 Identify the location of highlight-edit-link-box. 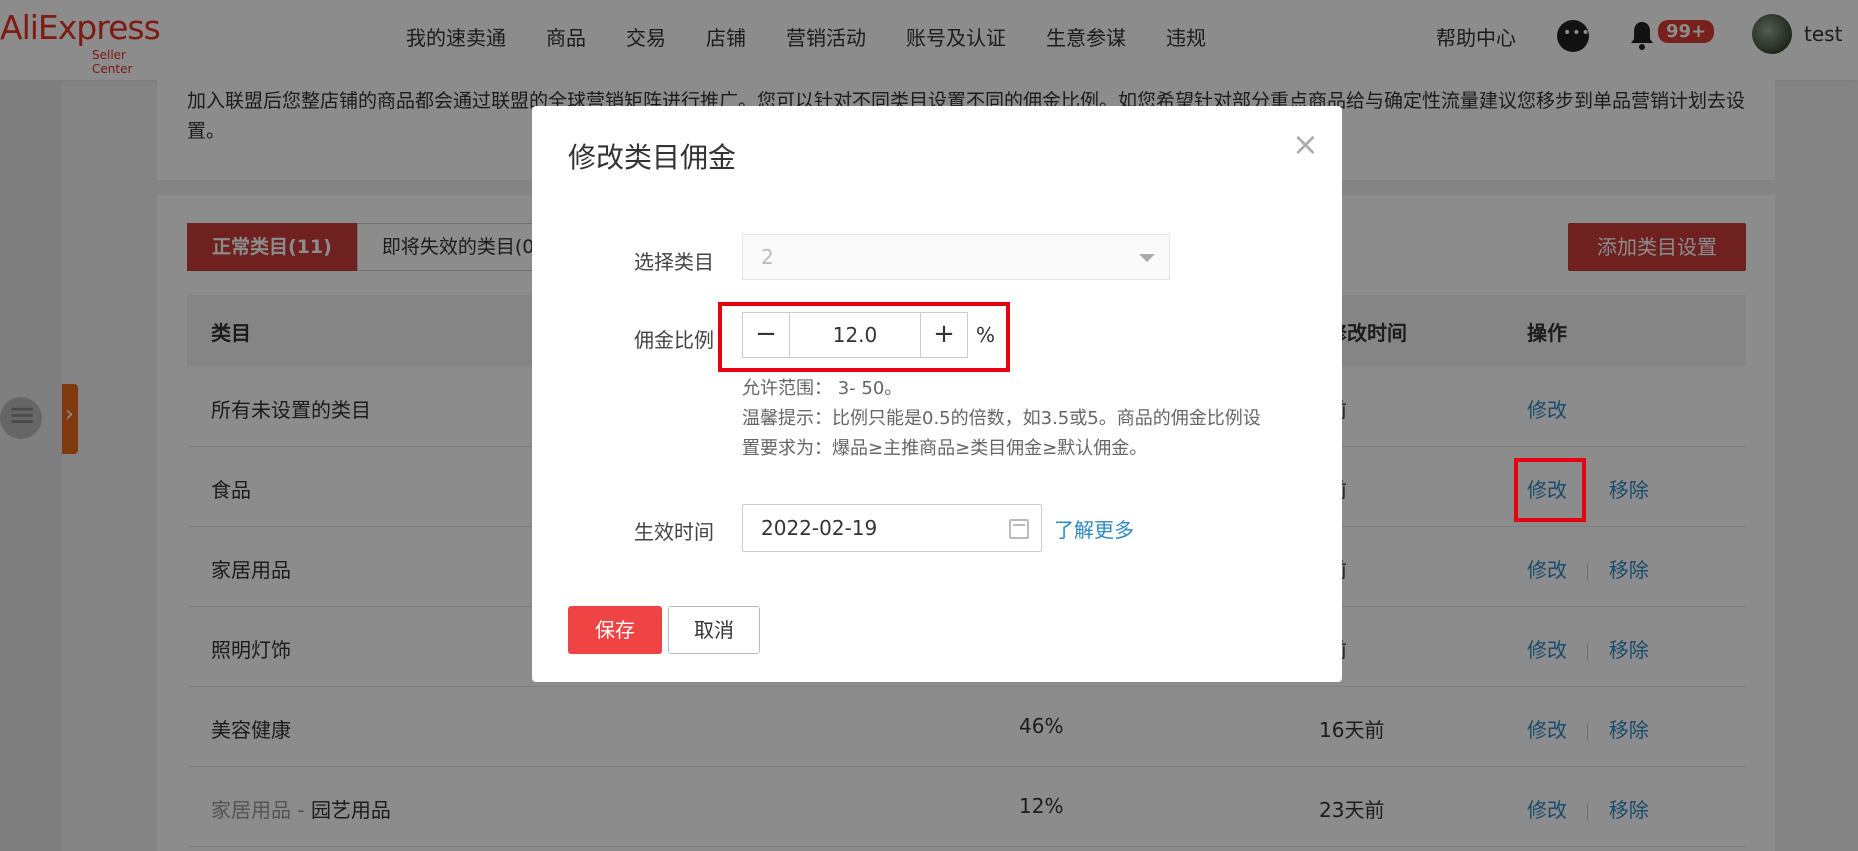
(1550, 490).